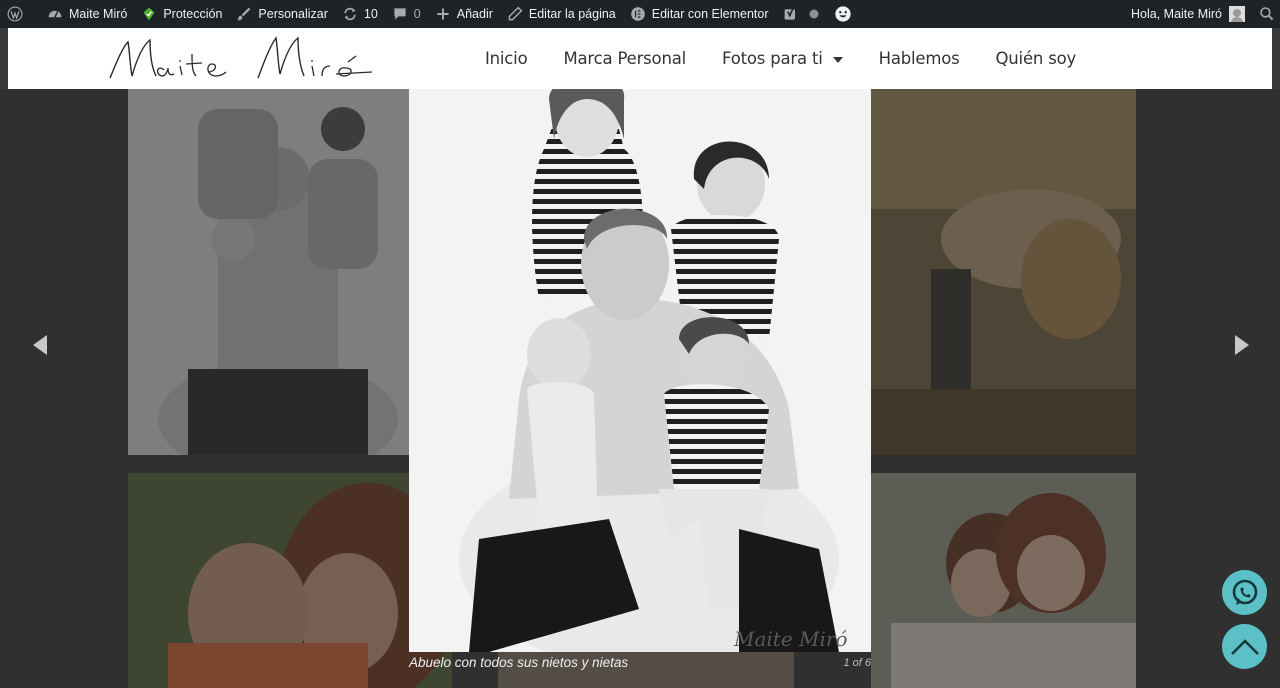  I want to click on admin-search-button, so click(1266, 14).